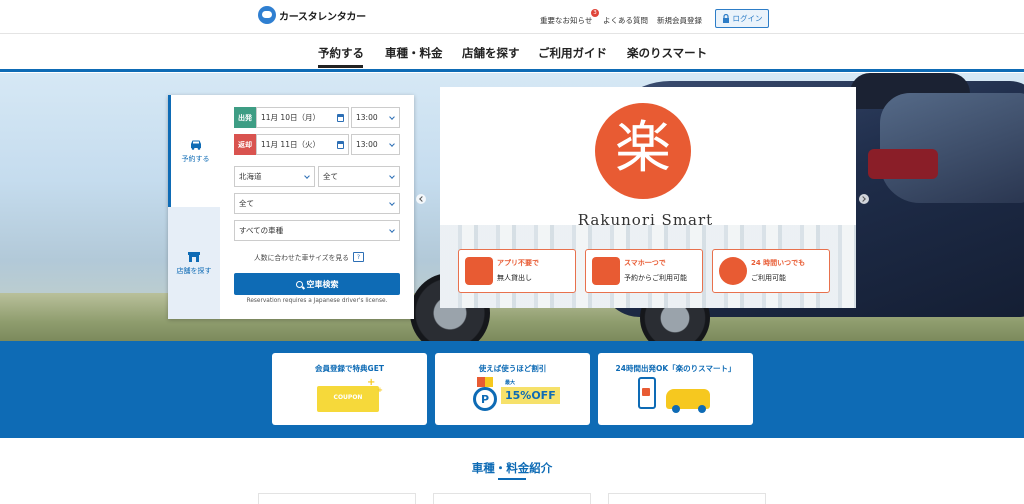  Describe the element at coordinates (261, 230) in the screenshot. I see `car-class-value: すべての車種` at that location.